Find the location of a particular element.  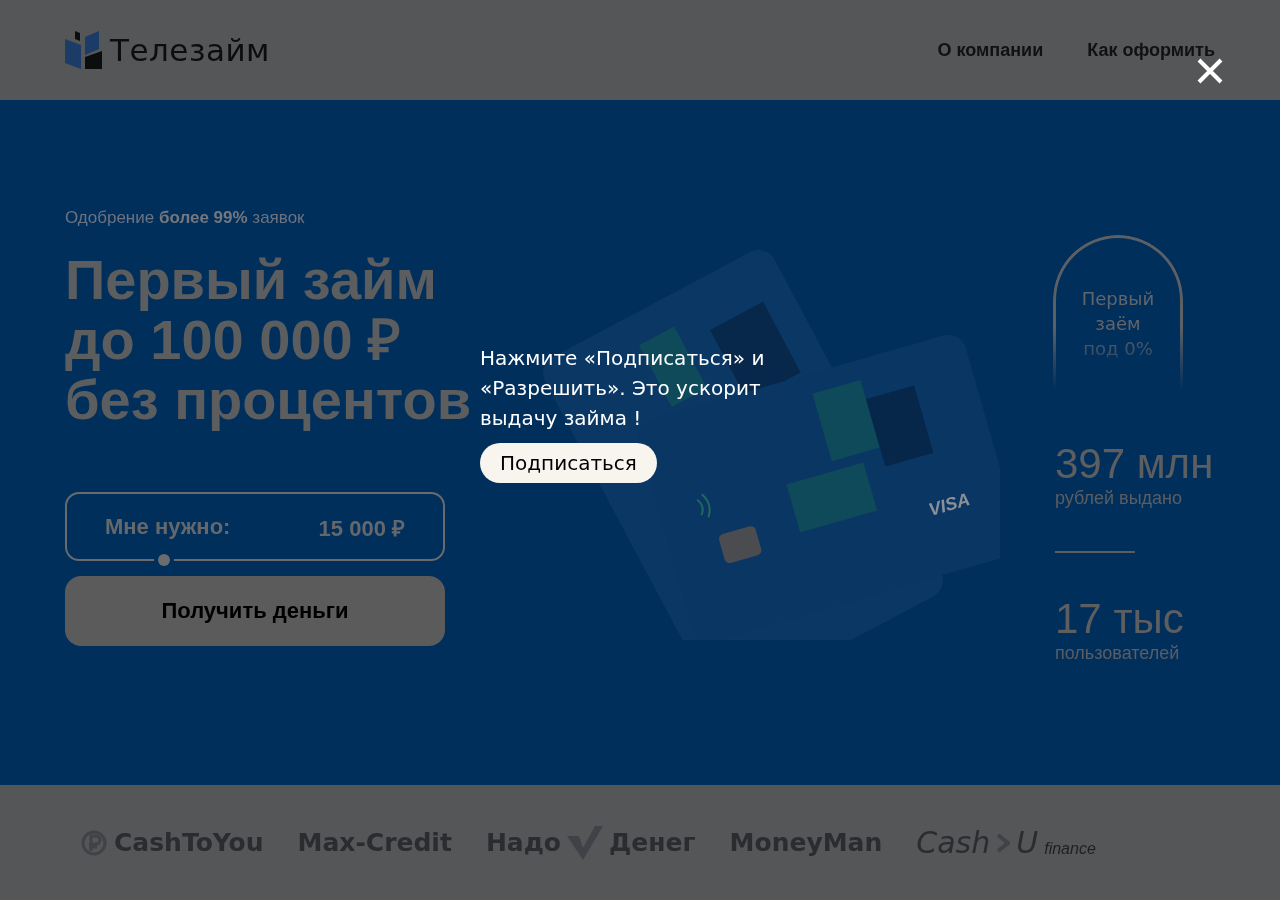

slider-thumb is located at coordinates (163, 560).